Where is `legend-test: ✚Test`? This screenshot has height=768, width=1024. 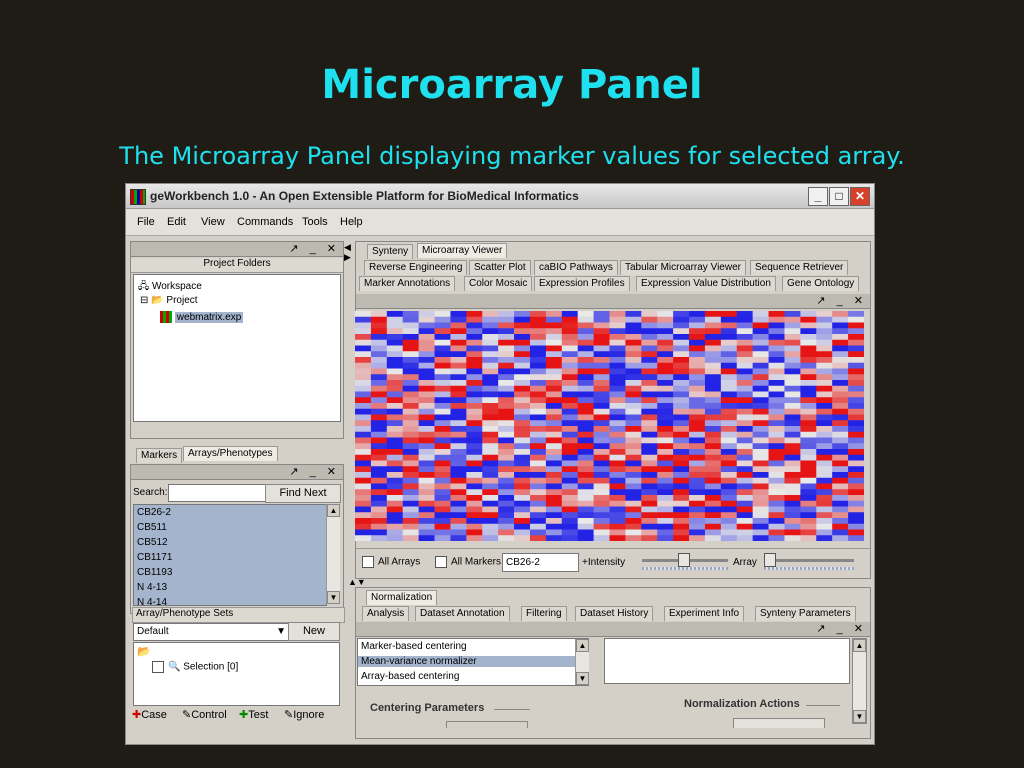
legend-test: ✚Test is located at coordinates (253, 714).